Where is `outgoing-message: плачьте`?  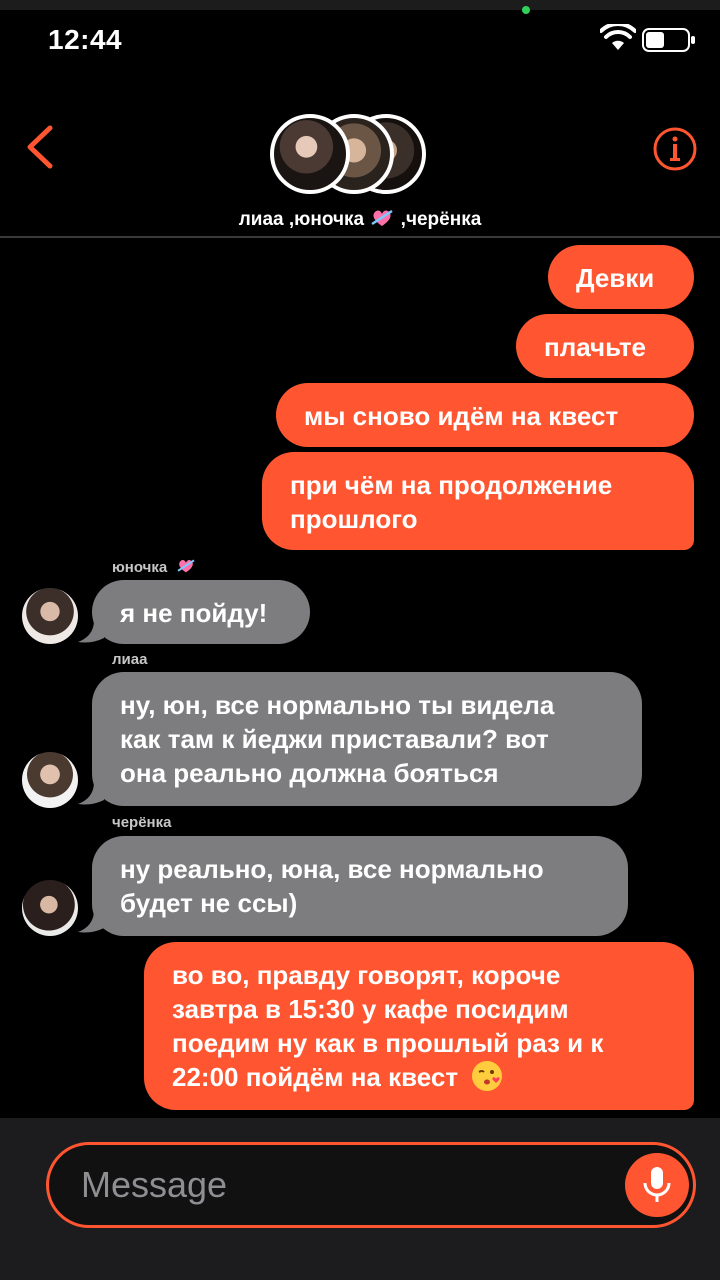
outgoing-message: плачьте is located at coordinates (605, 346).